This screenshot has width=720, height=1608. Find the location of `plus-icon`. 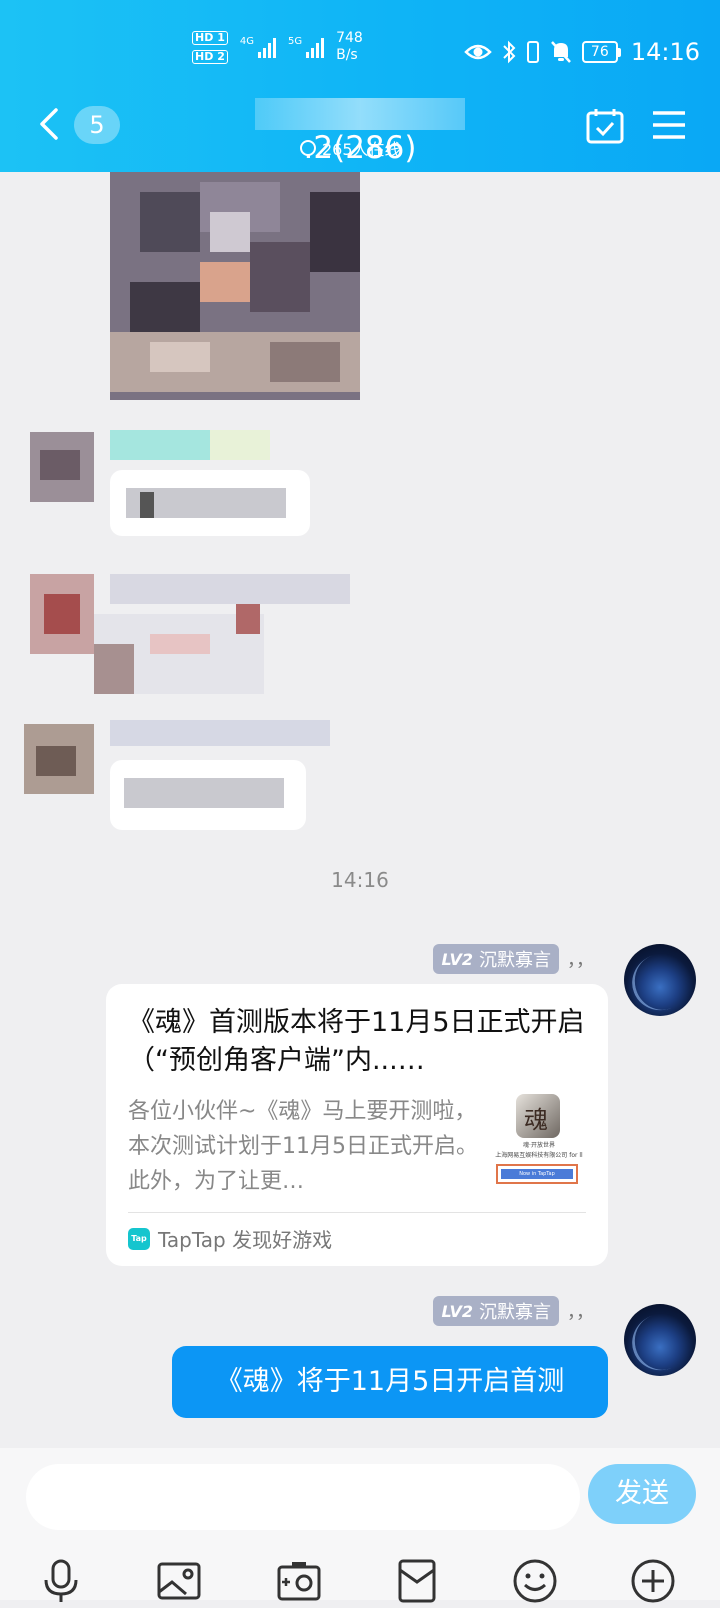

plus-icon is located at coordinates (653, 1581).